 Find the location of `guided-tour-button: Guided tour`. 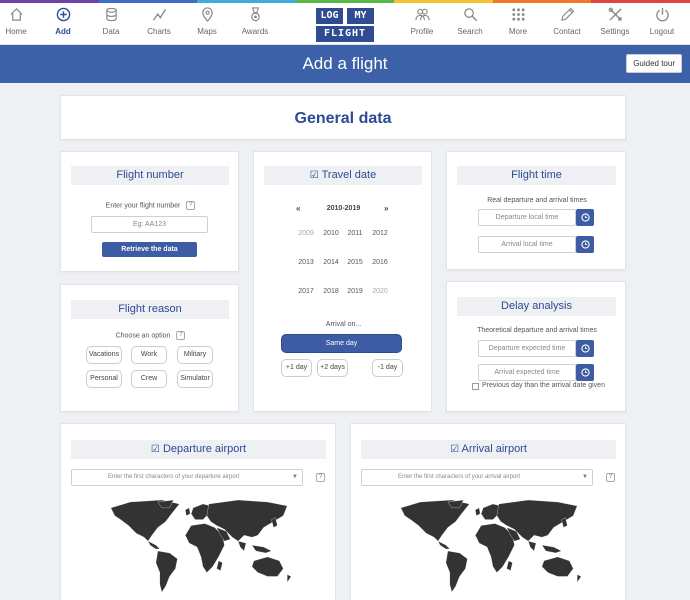

guided-tour-button: Guided tour is located at coordinates (654, 63).